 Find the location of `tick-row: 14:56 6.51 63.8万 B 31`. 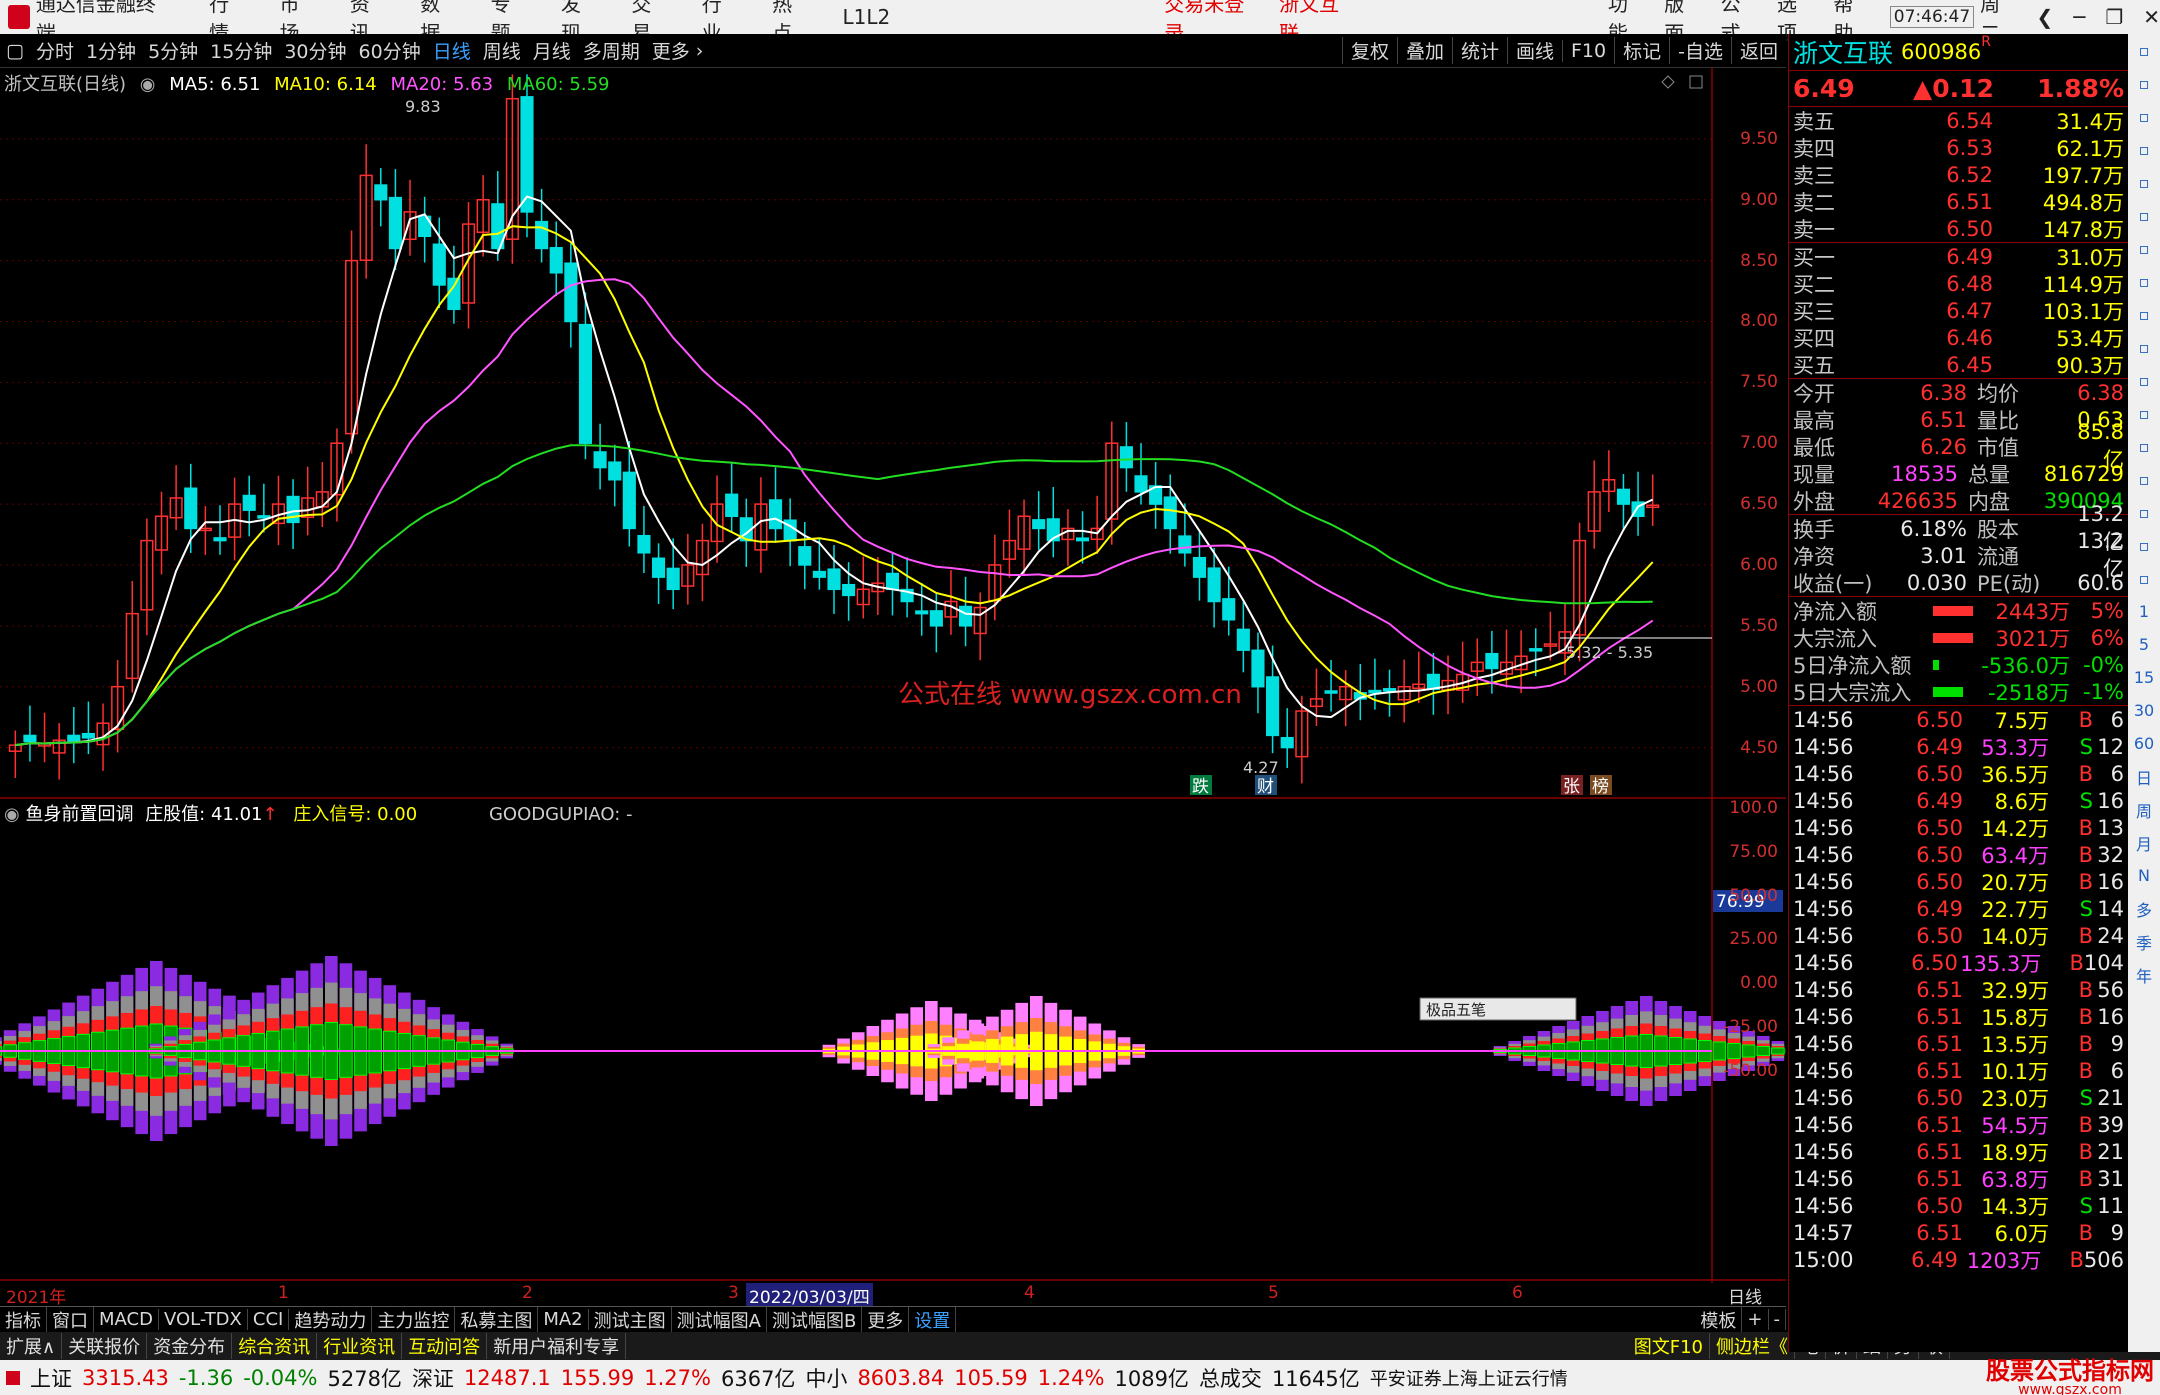

tick-row: 14:56 6.51 63.8万 B 31 is located at coordinates (1958, 1178).